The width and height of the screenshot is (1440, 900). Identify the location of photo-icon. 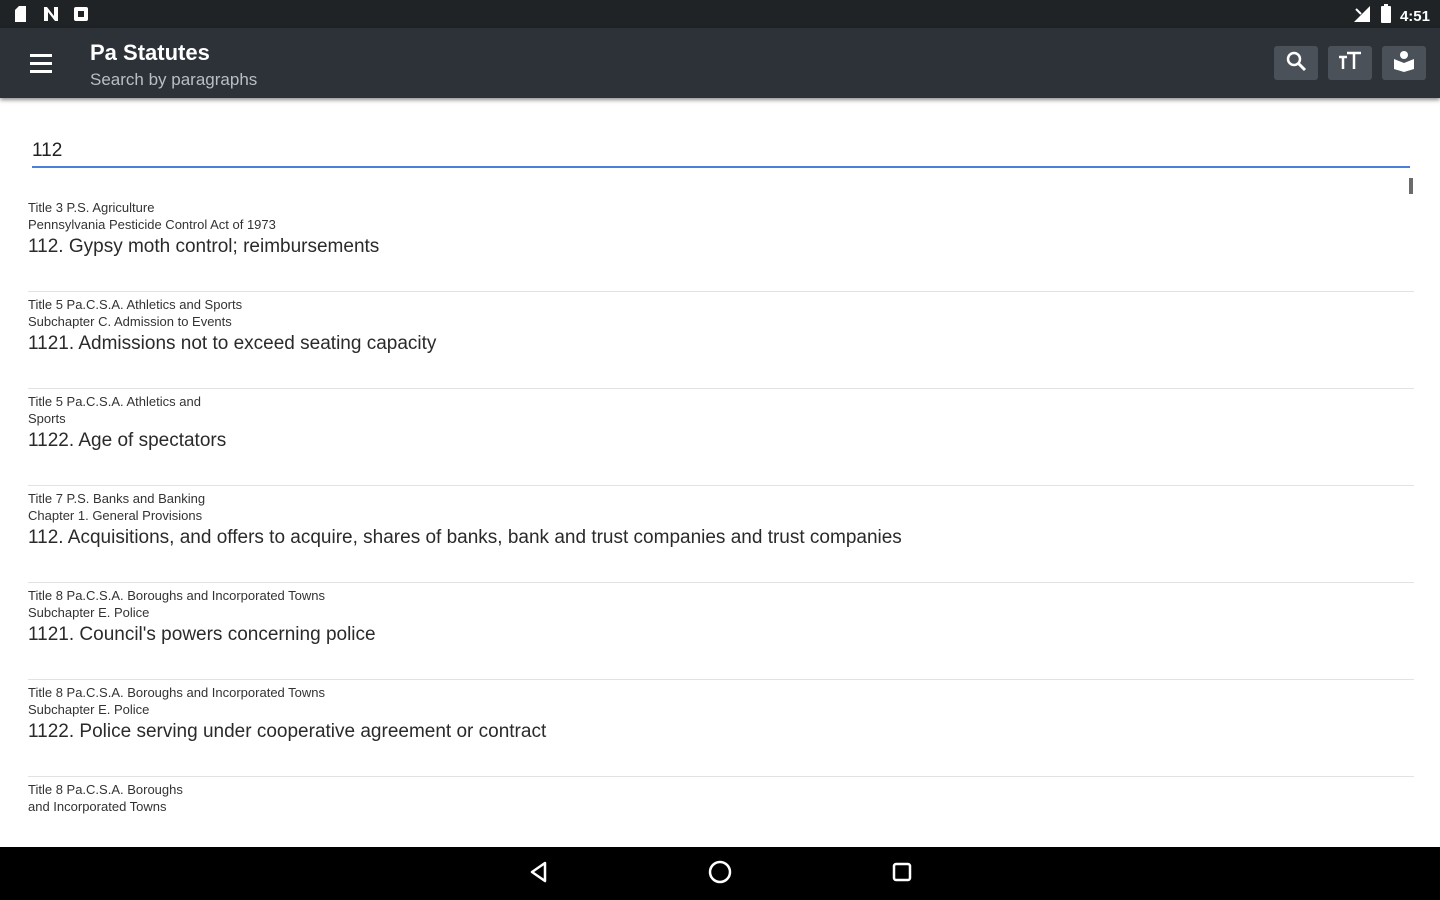
(81, 14).